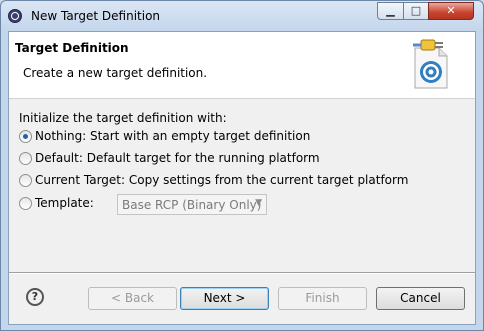  I want to click on cancel-button: Cancel, so click(420, 298).